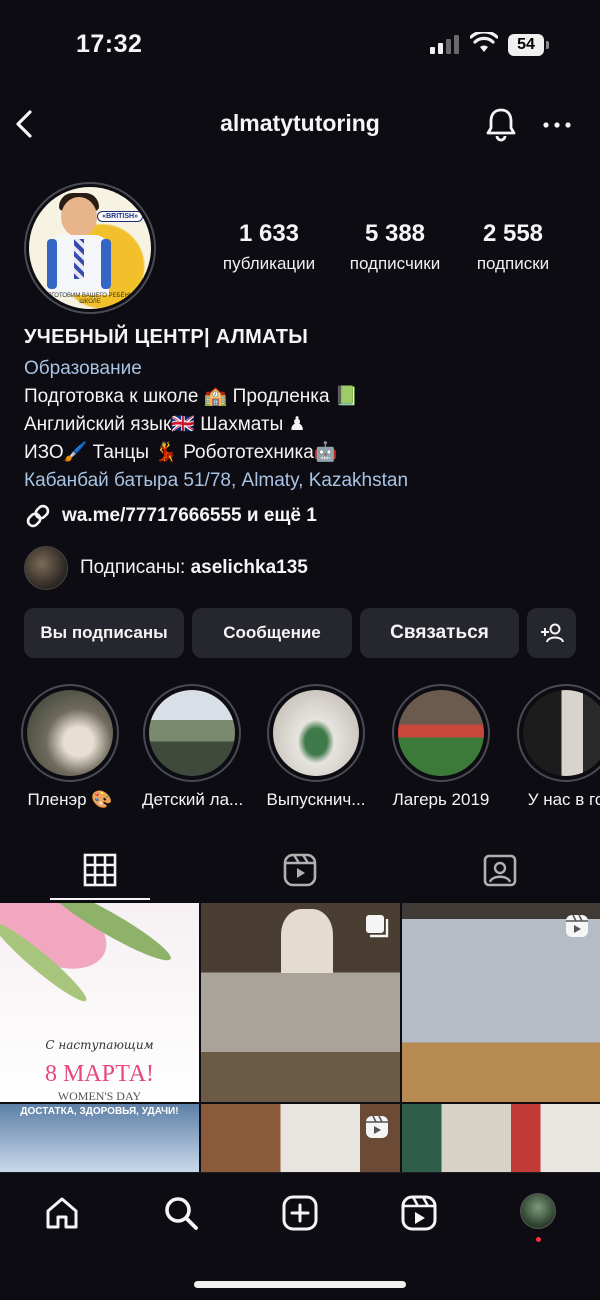 The width and height of the screenshot is (600, 1300). I want to click on followed-by-text: Подписаны: aselichka135, so click(194, 568).